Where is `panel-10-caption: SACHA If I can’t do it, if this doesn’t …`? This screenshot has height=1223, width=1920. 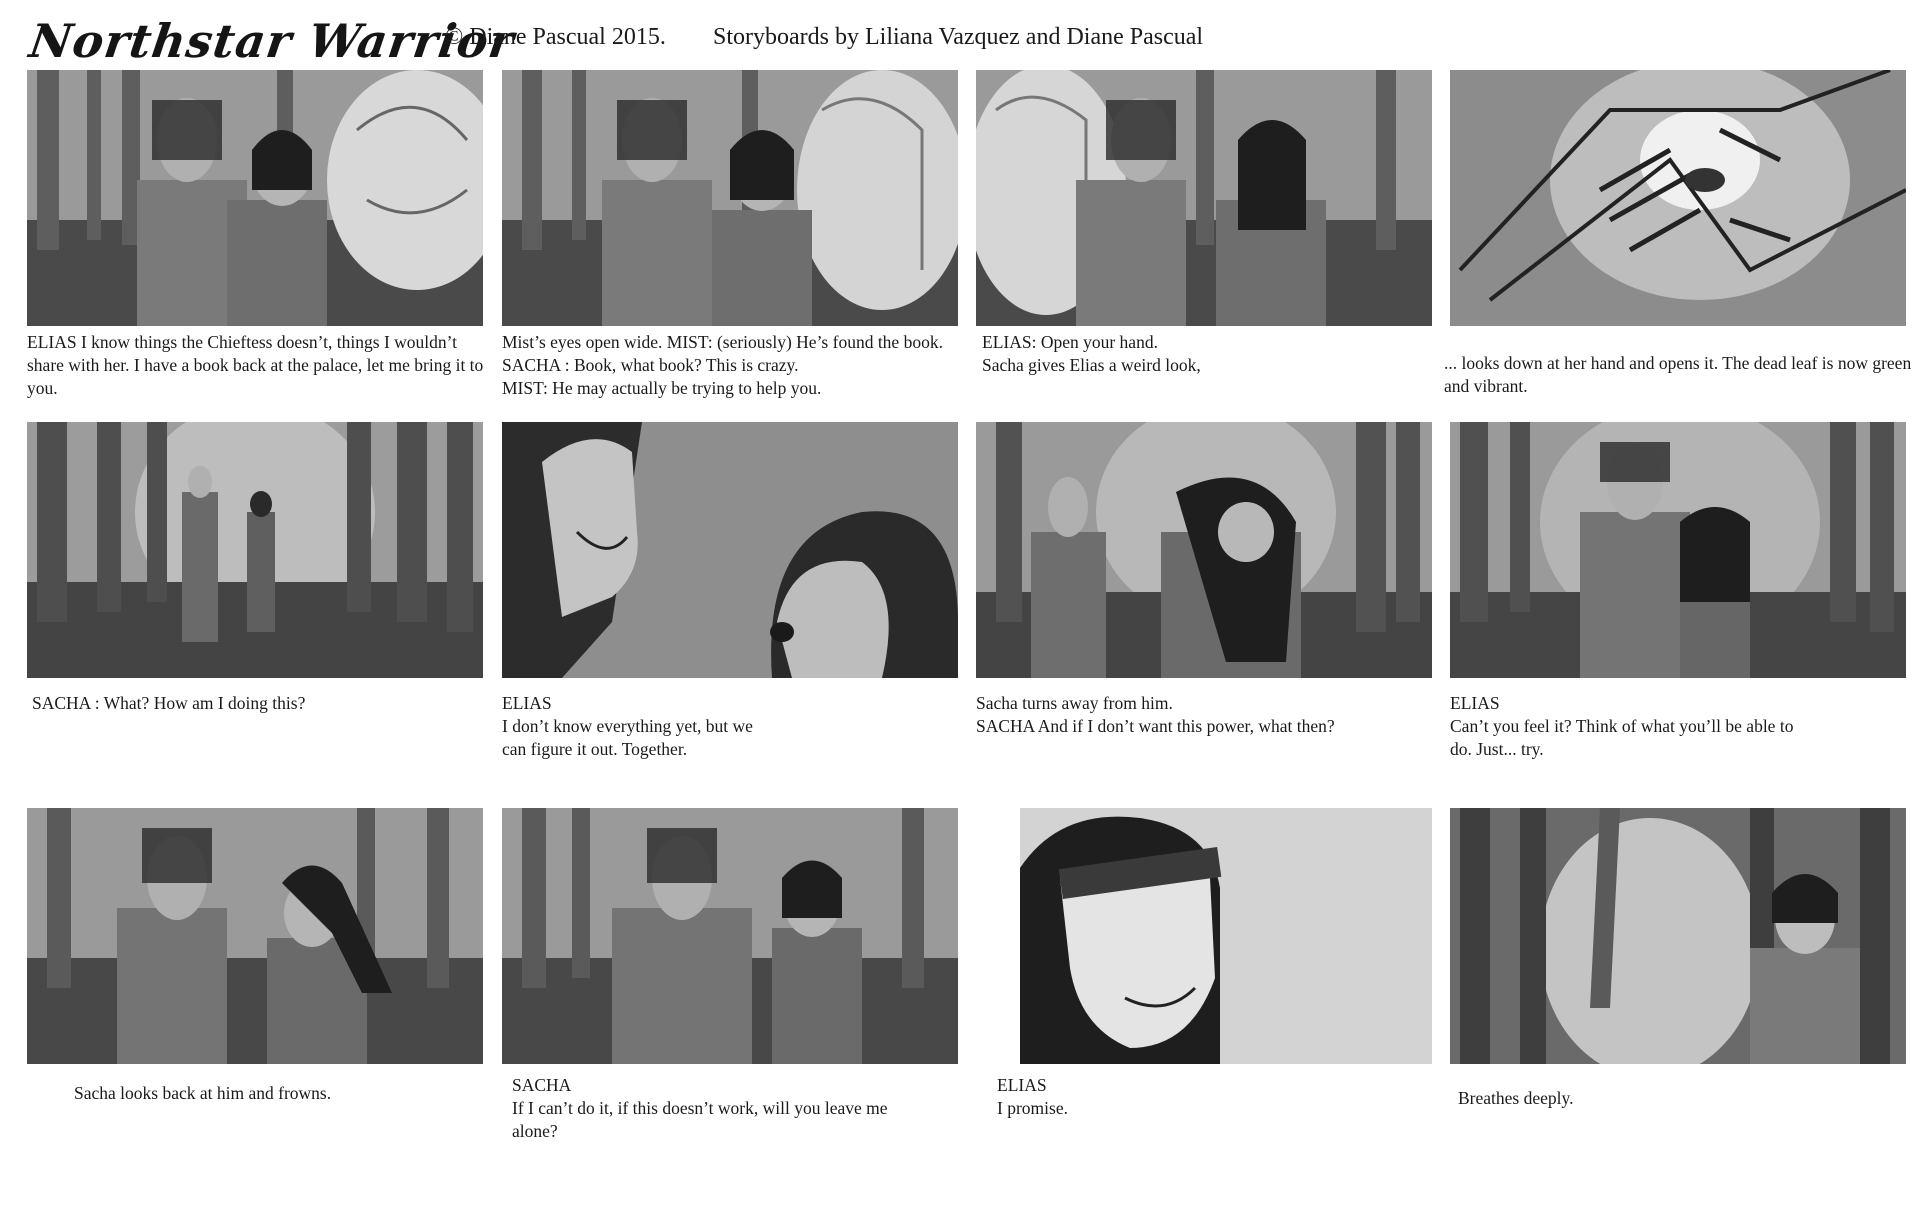
panel-10-caption: SACHA If I can’t do it, if this doesn’t … is located at coordinates (700, 1108).